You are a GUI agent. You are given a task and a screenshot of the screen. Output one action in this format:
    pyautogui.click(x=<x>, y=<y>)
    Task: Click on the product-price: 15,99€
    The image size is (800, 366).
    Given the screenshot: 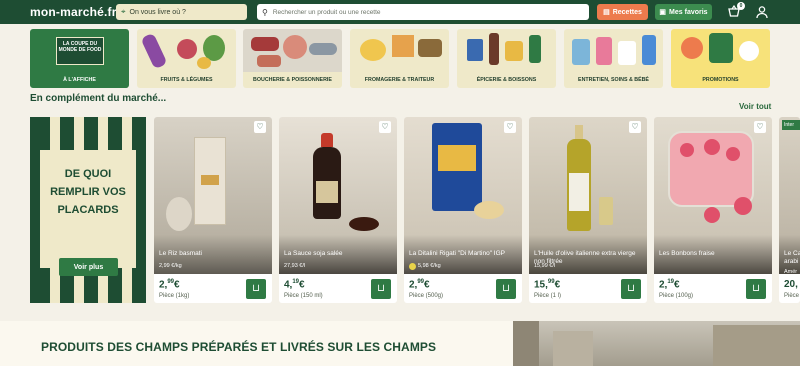 What is the action you would take?
    pyautogui.click(x=547, y=285)
    